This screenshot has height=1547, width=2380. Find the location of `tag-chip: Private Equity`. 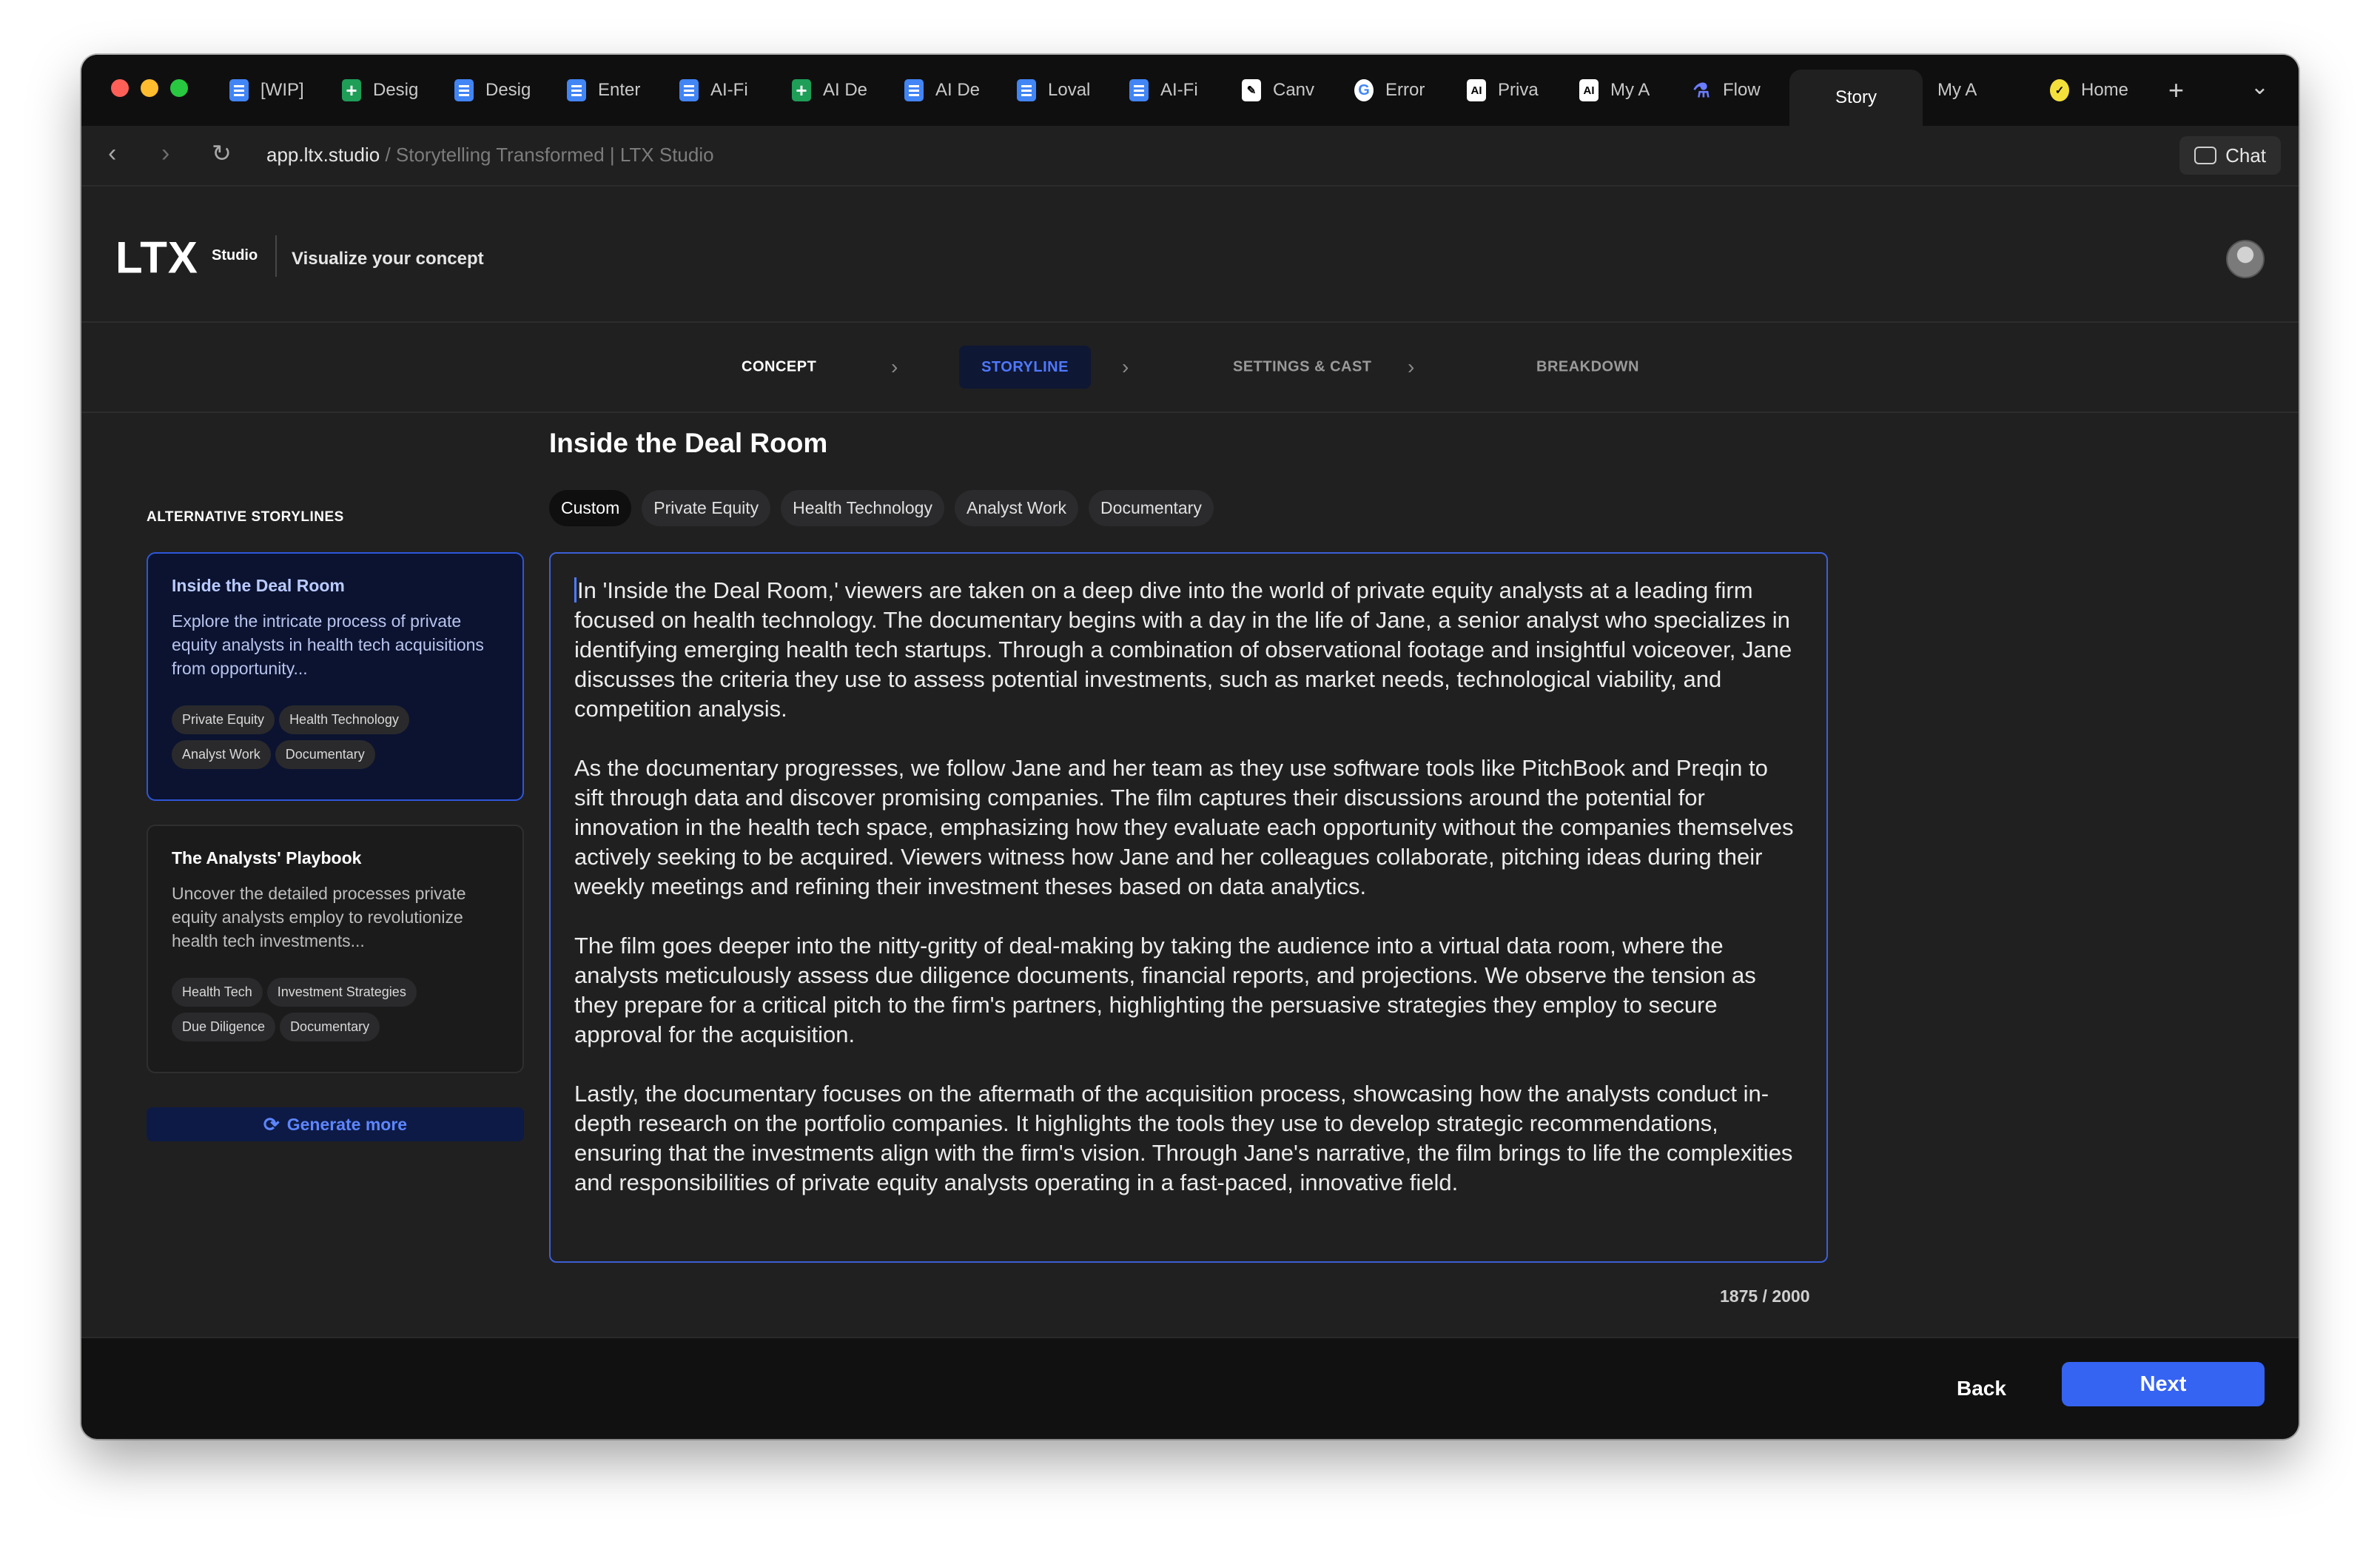

tag-chip: Private Equity is located at coordinates (224, 720).